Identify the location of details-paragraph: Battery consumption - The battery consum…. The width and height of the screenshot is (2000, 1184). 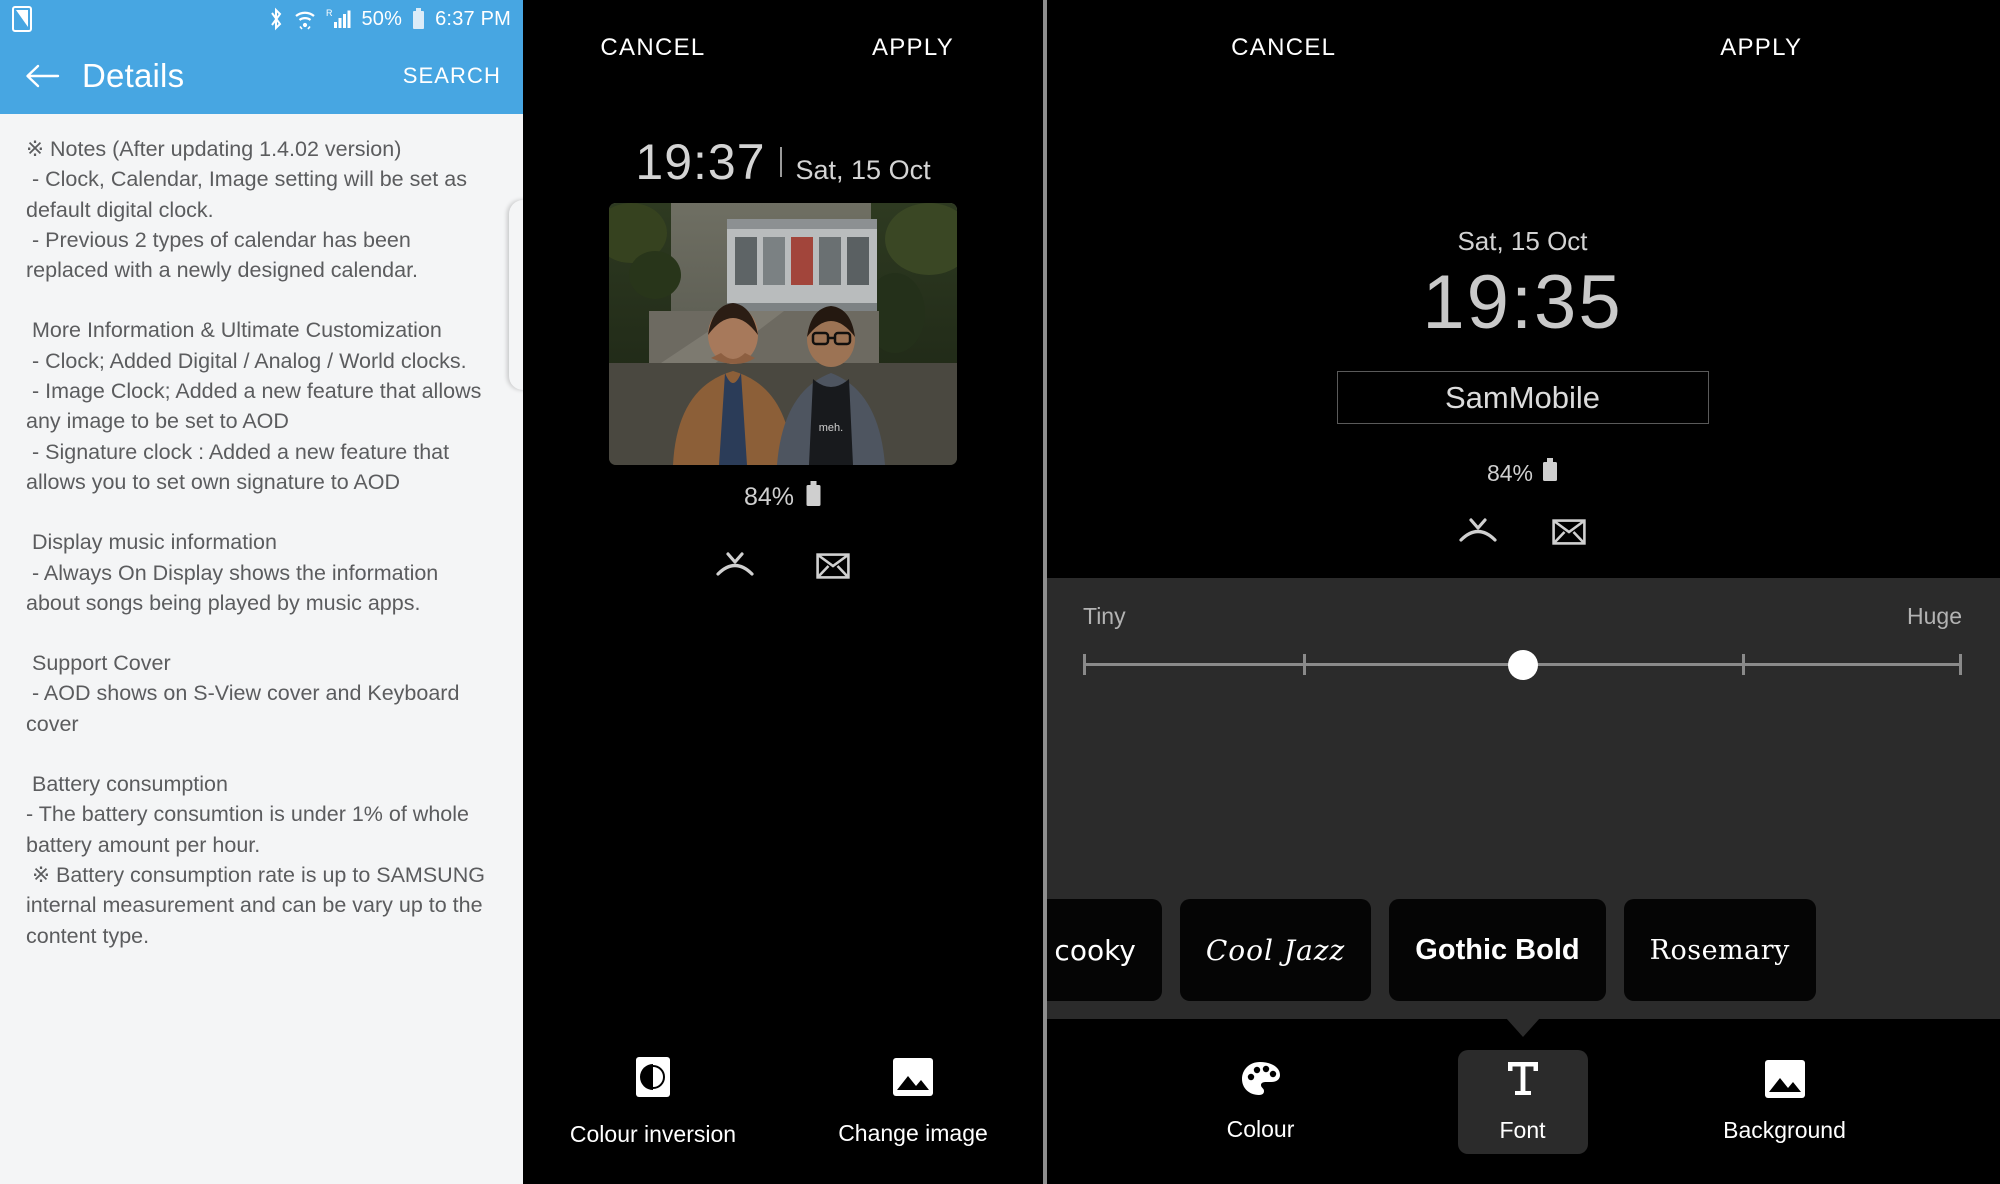
(255, 860).